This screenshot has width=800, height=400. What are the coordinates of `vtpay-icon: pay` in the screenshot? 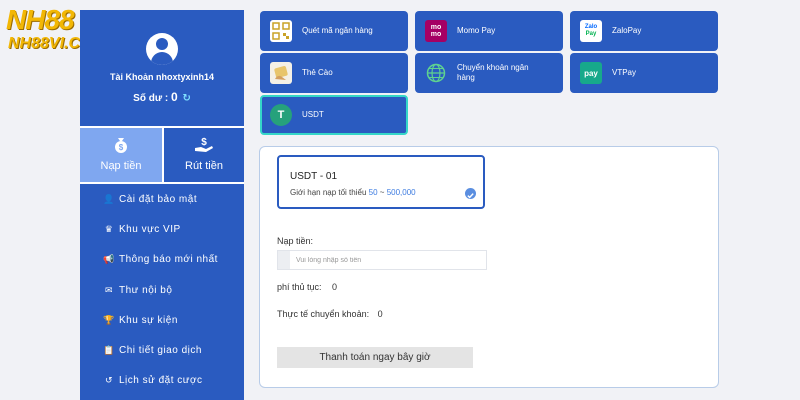 It's located at (591, 73).